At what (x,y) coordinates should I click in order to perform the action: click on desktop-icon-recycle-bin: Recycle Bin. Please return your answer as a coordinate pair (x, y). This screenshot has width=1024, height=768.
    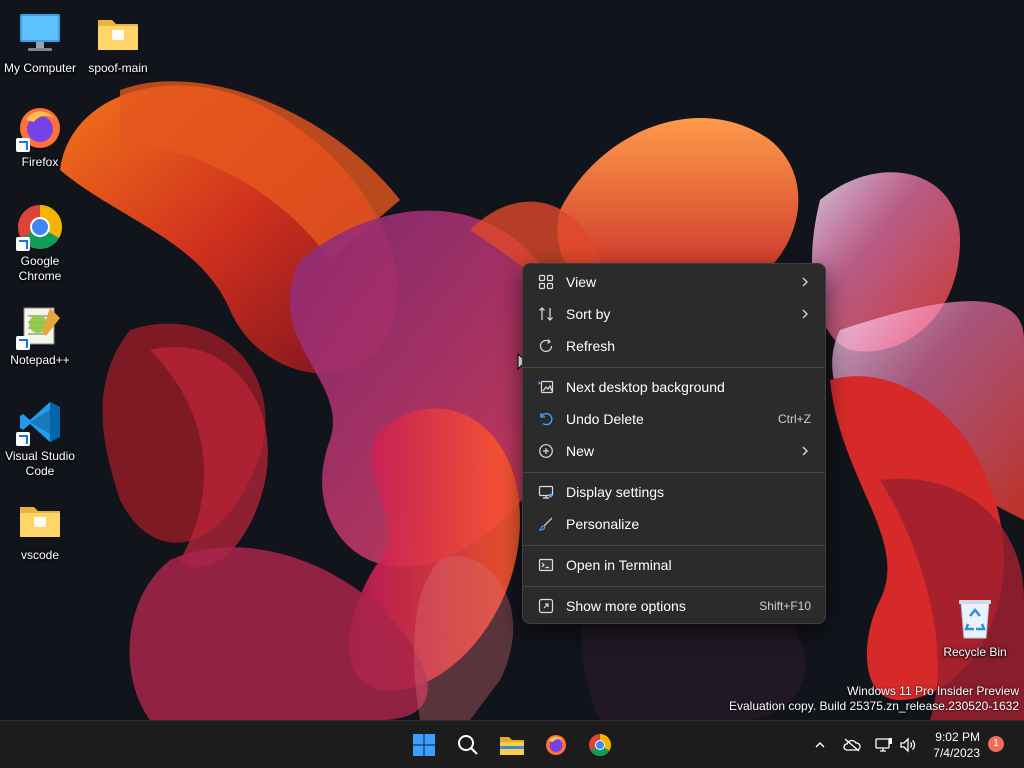
    Looking at the image, I should click on (975, 627).